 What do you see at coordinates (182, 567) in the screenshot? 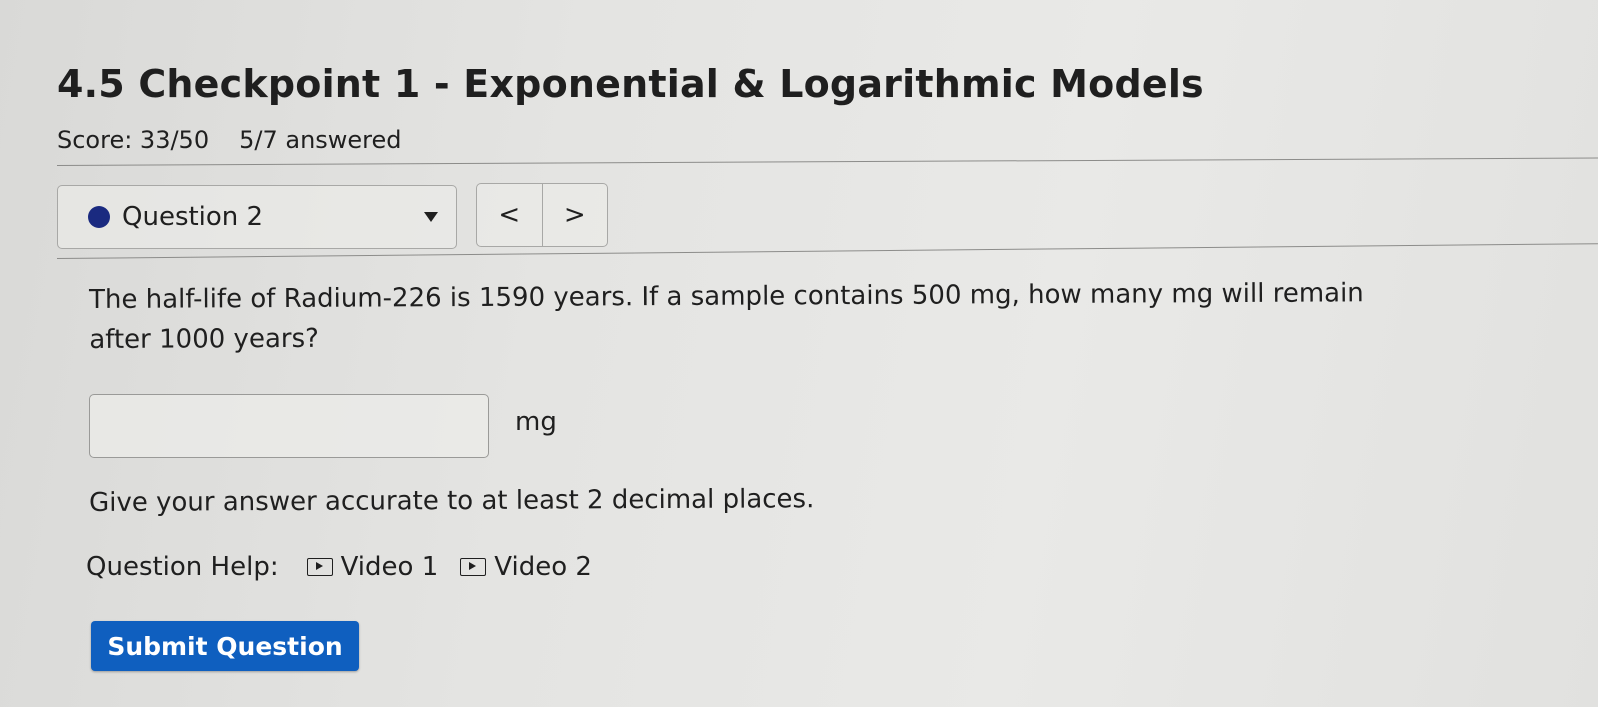
I see `question-help-label: Question Help:` at bounding box center [182, 567].